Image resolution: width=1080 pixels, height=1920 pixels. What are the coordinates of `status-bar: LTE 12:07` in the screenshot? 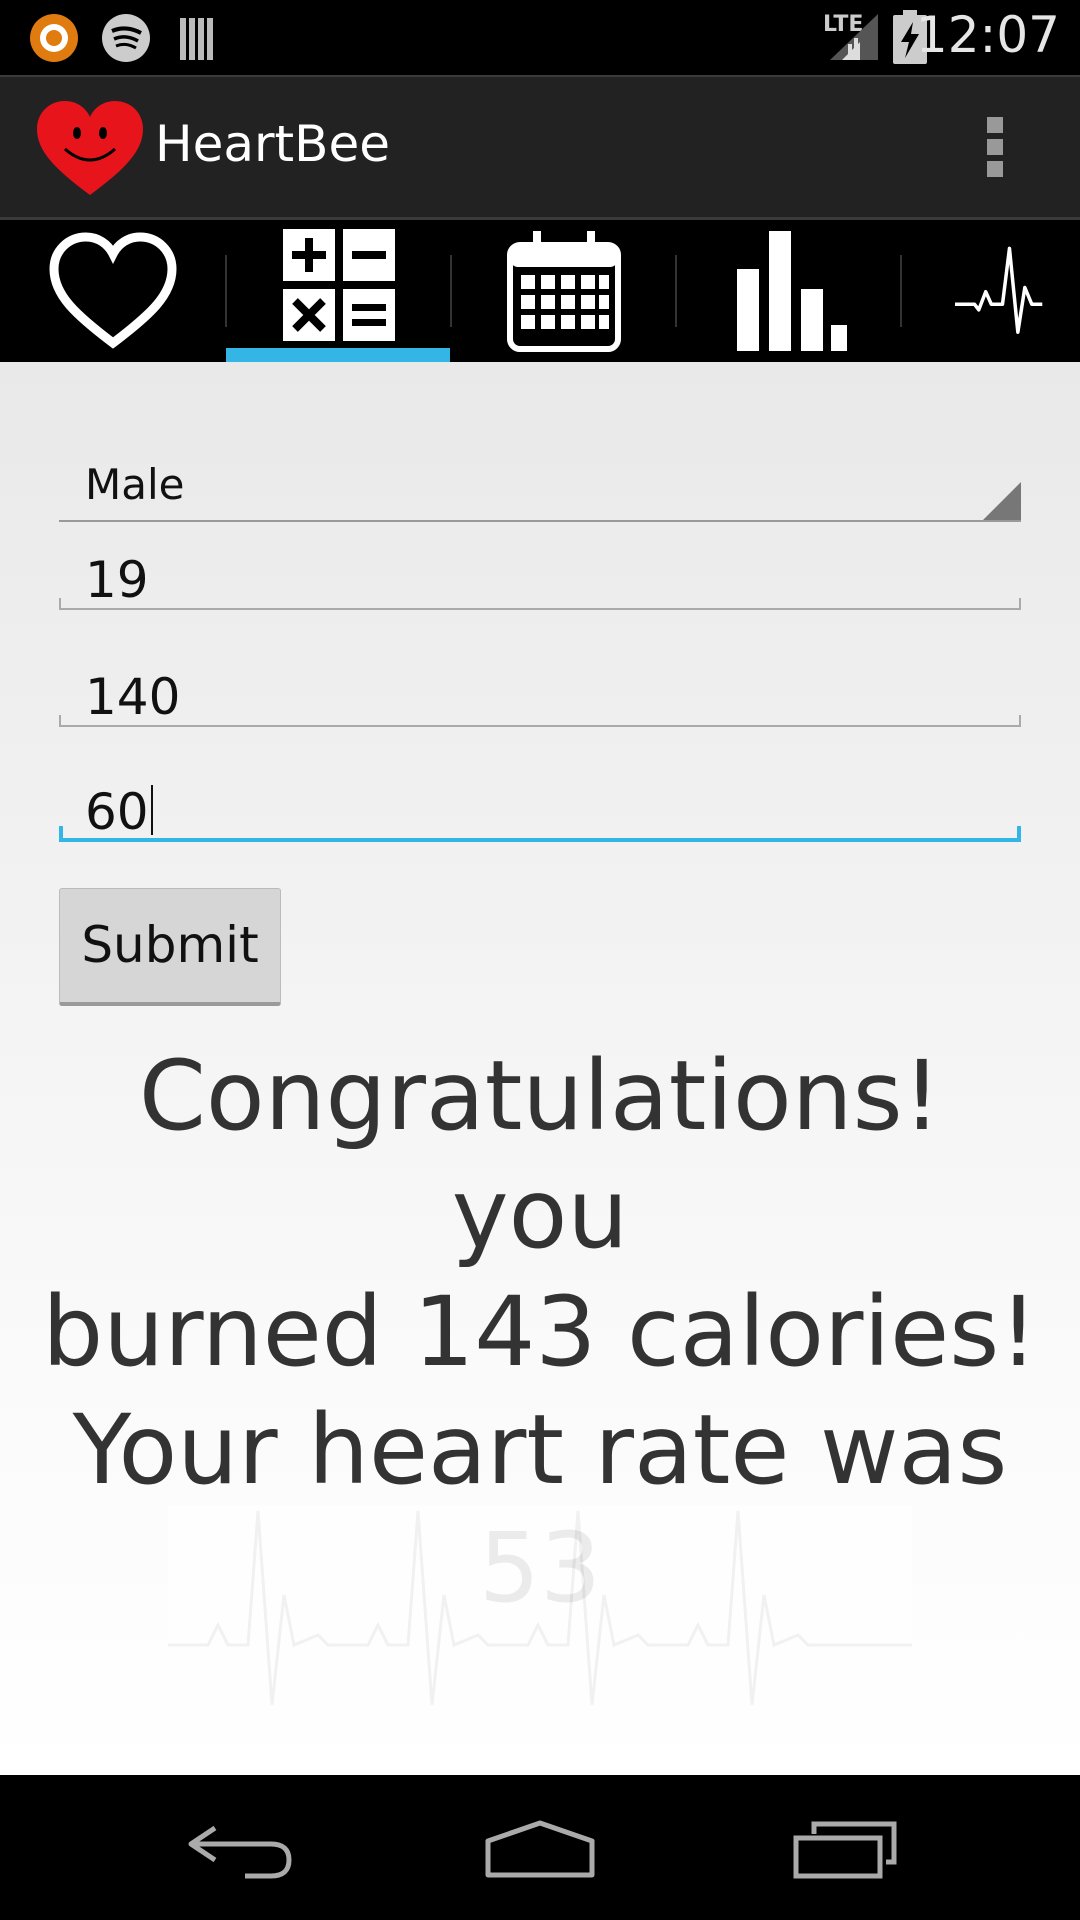 It's located at (540, 37).